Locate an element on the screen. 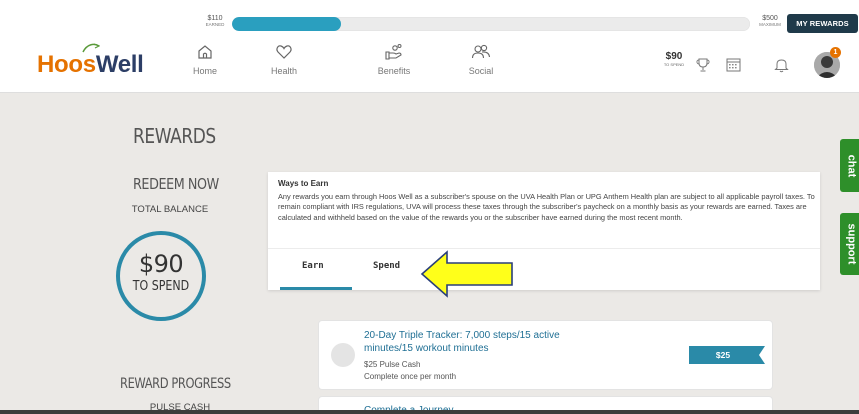 The image size is (859, 414). home-icon is located at coordinates (205, 52).